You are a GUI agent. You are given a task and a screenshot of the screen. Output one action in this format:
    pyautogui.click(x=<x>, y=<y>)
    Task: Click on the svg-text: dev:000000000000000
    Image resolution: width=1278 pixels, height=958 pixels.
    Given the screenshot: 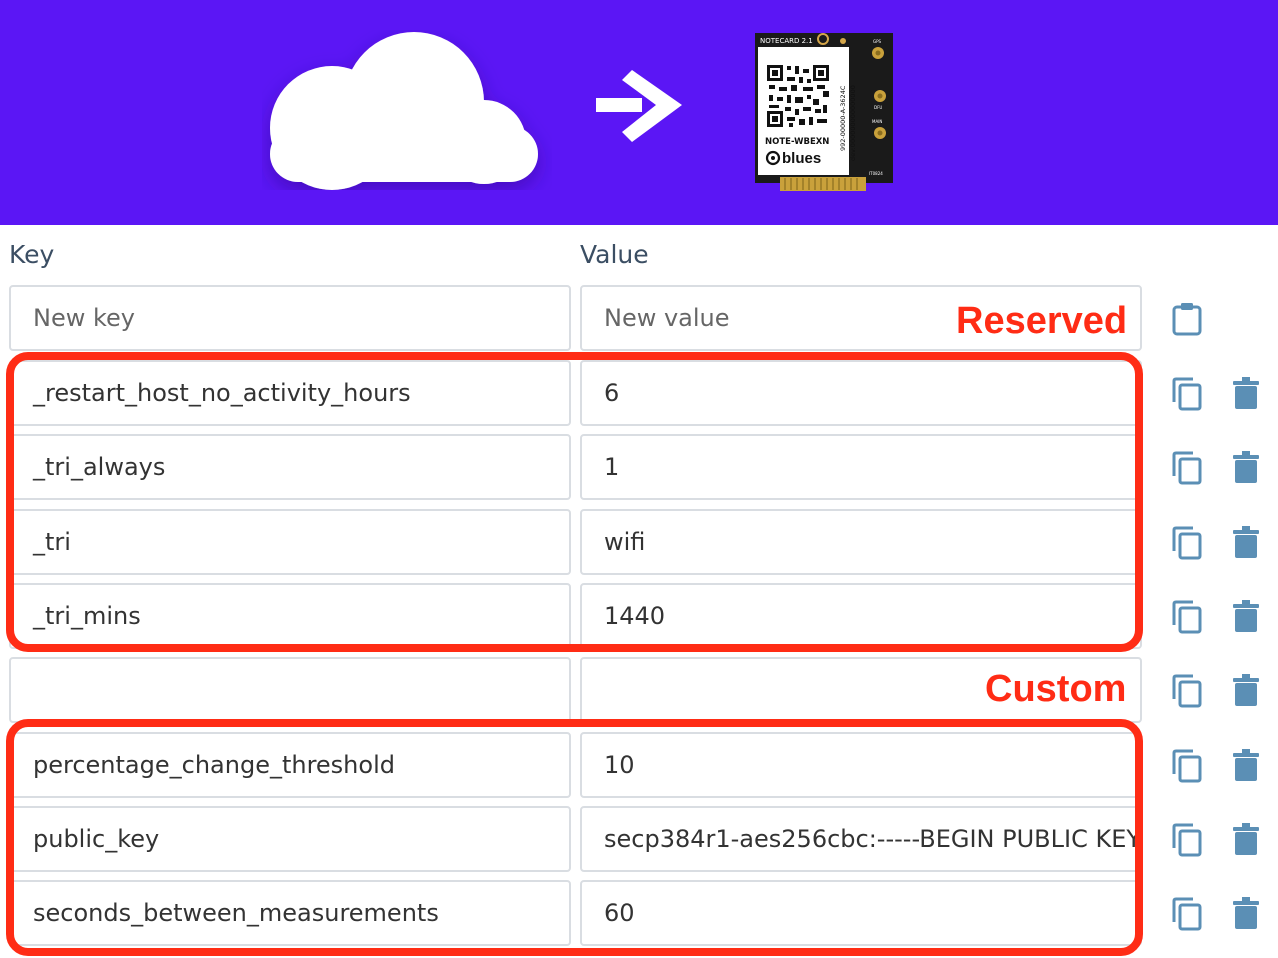 What is the action you would take?
    pyautogui.click(x=853, y=123)
    